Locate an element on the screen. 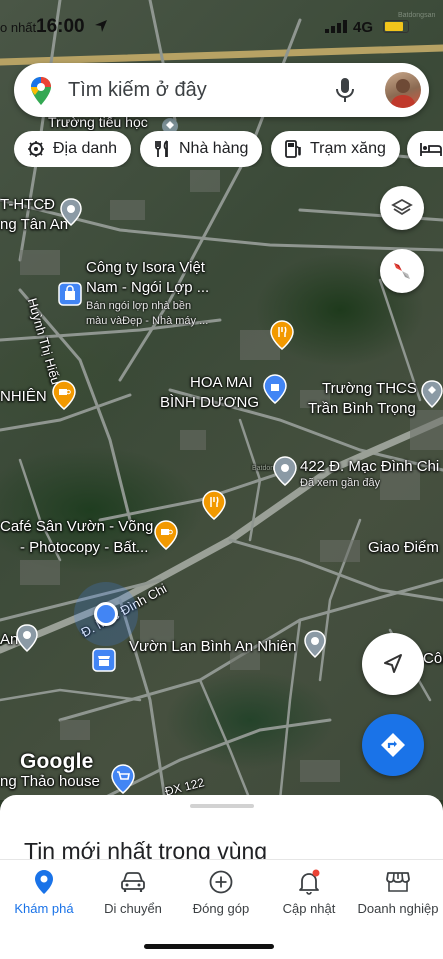 This screenshot has width=443, height=959. car-icon is located at coordinates (133, 882).